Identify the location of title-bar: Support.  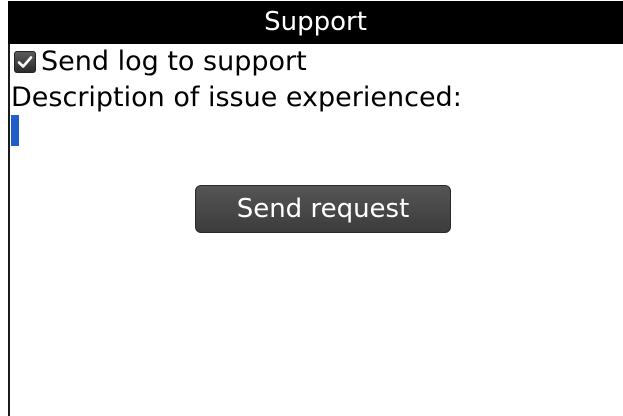
(315, 22).